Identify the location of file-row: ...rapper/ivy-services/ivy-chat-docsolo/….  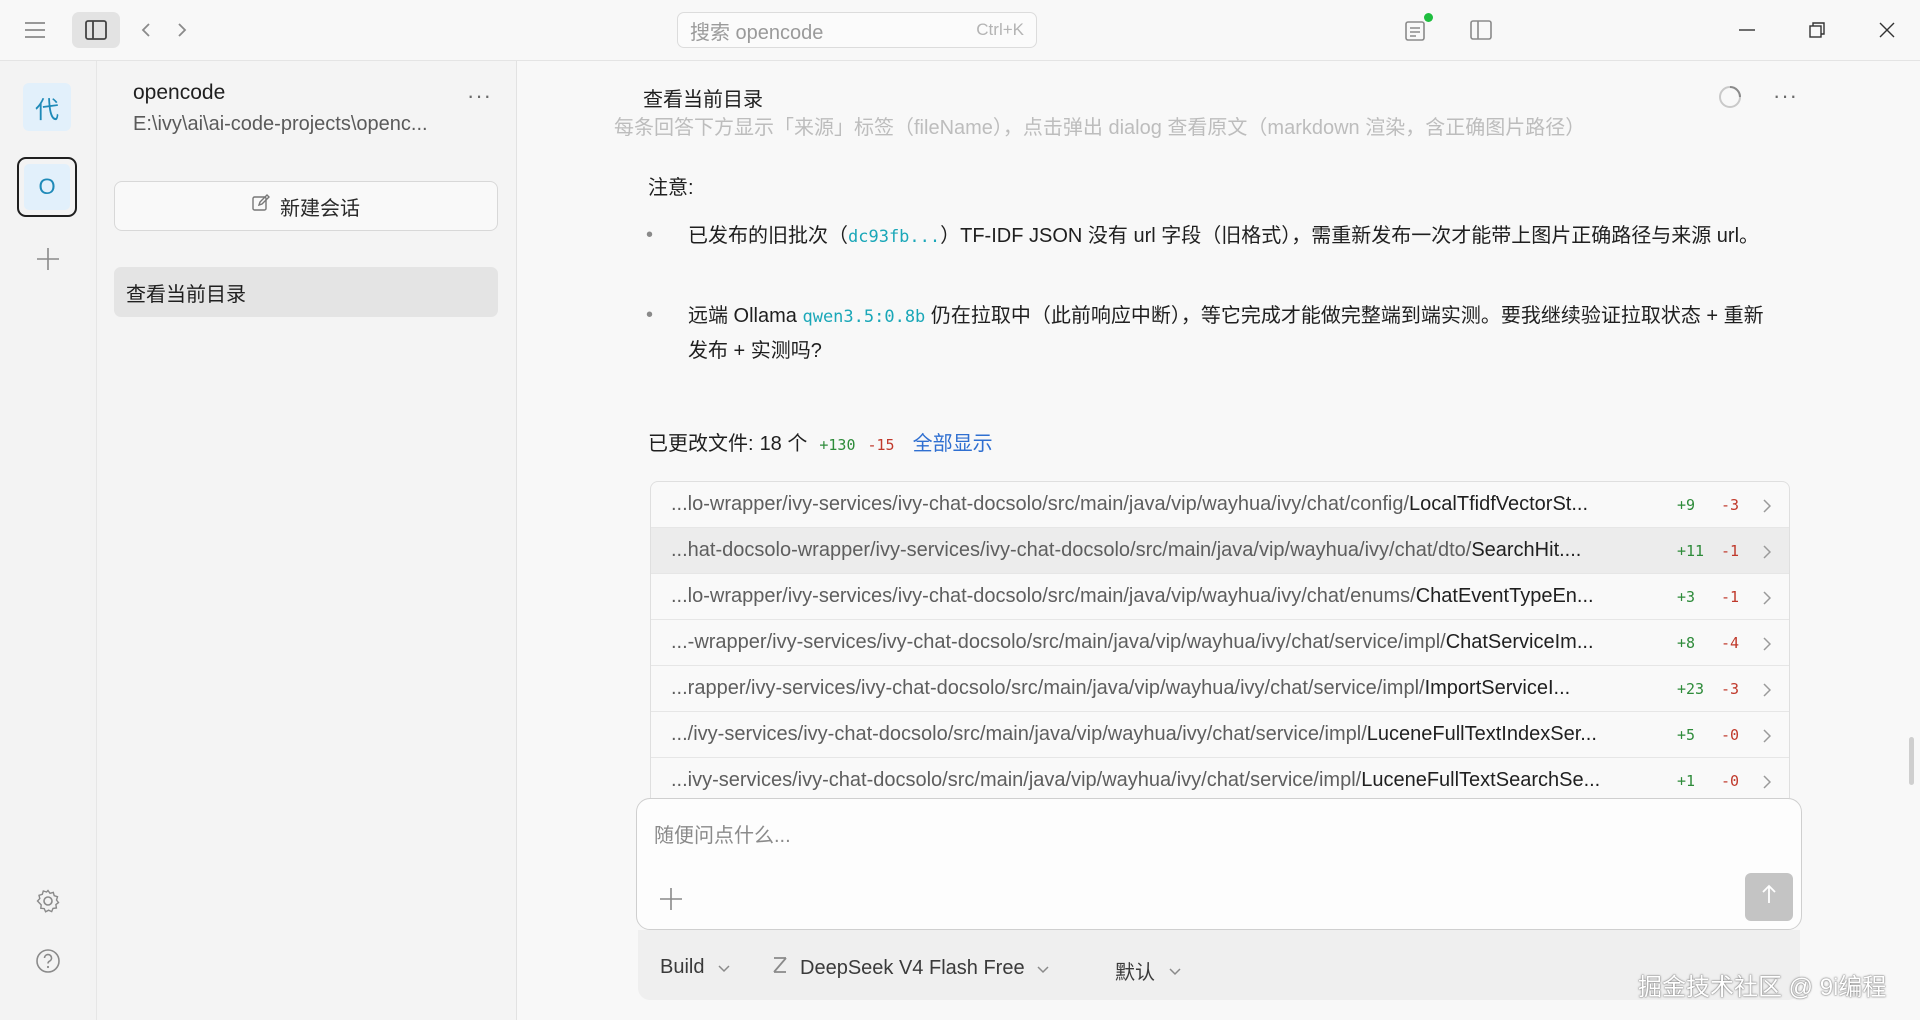
(1220, 689).